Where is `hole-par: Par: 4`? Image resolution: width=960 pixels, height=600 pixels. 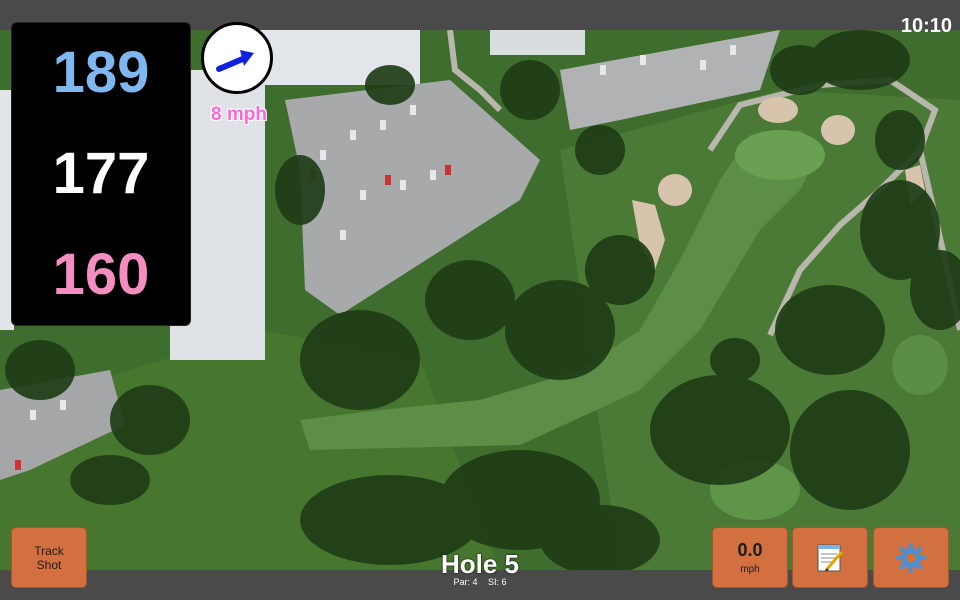
hole-par: Par: 4 is located at coordinates (465, 582).